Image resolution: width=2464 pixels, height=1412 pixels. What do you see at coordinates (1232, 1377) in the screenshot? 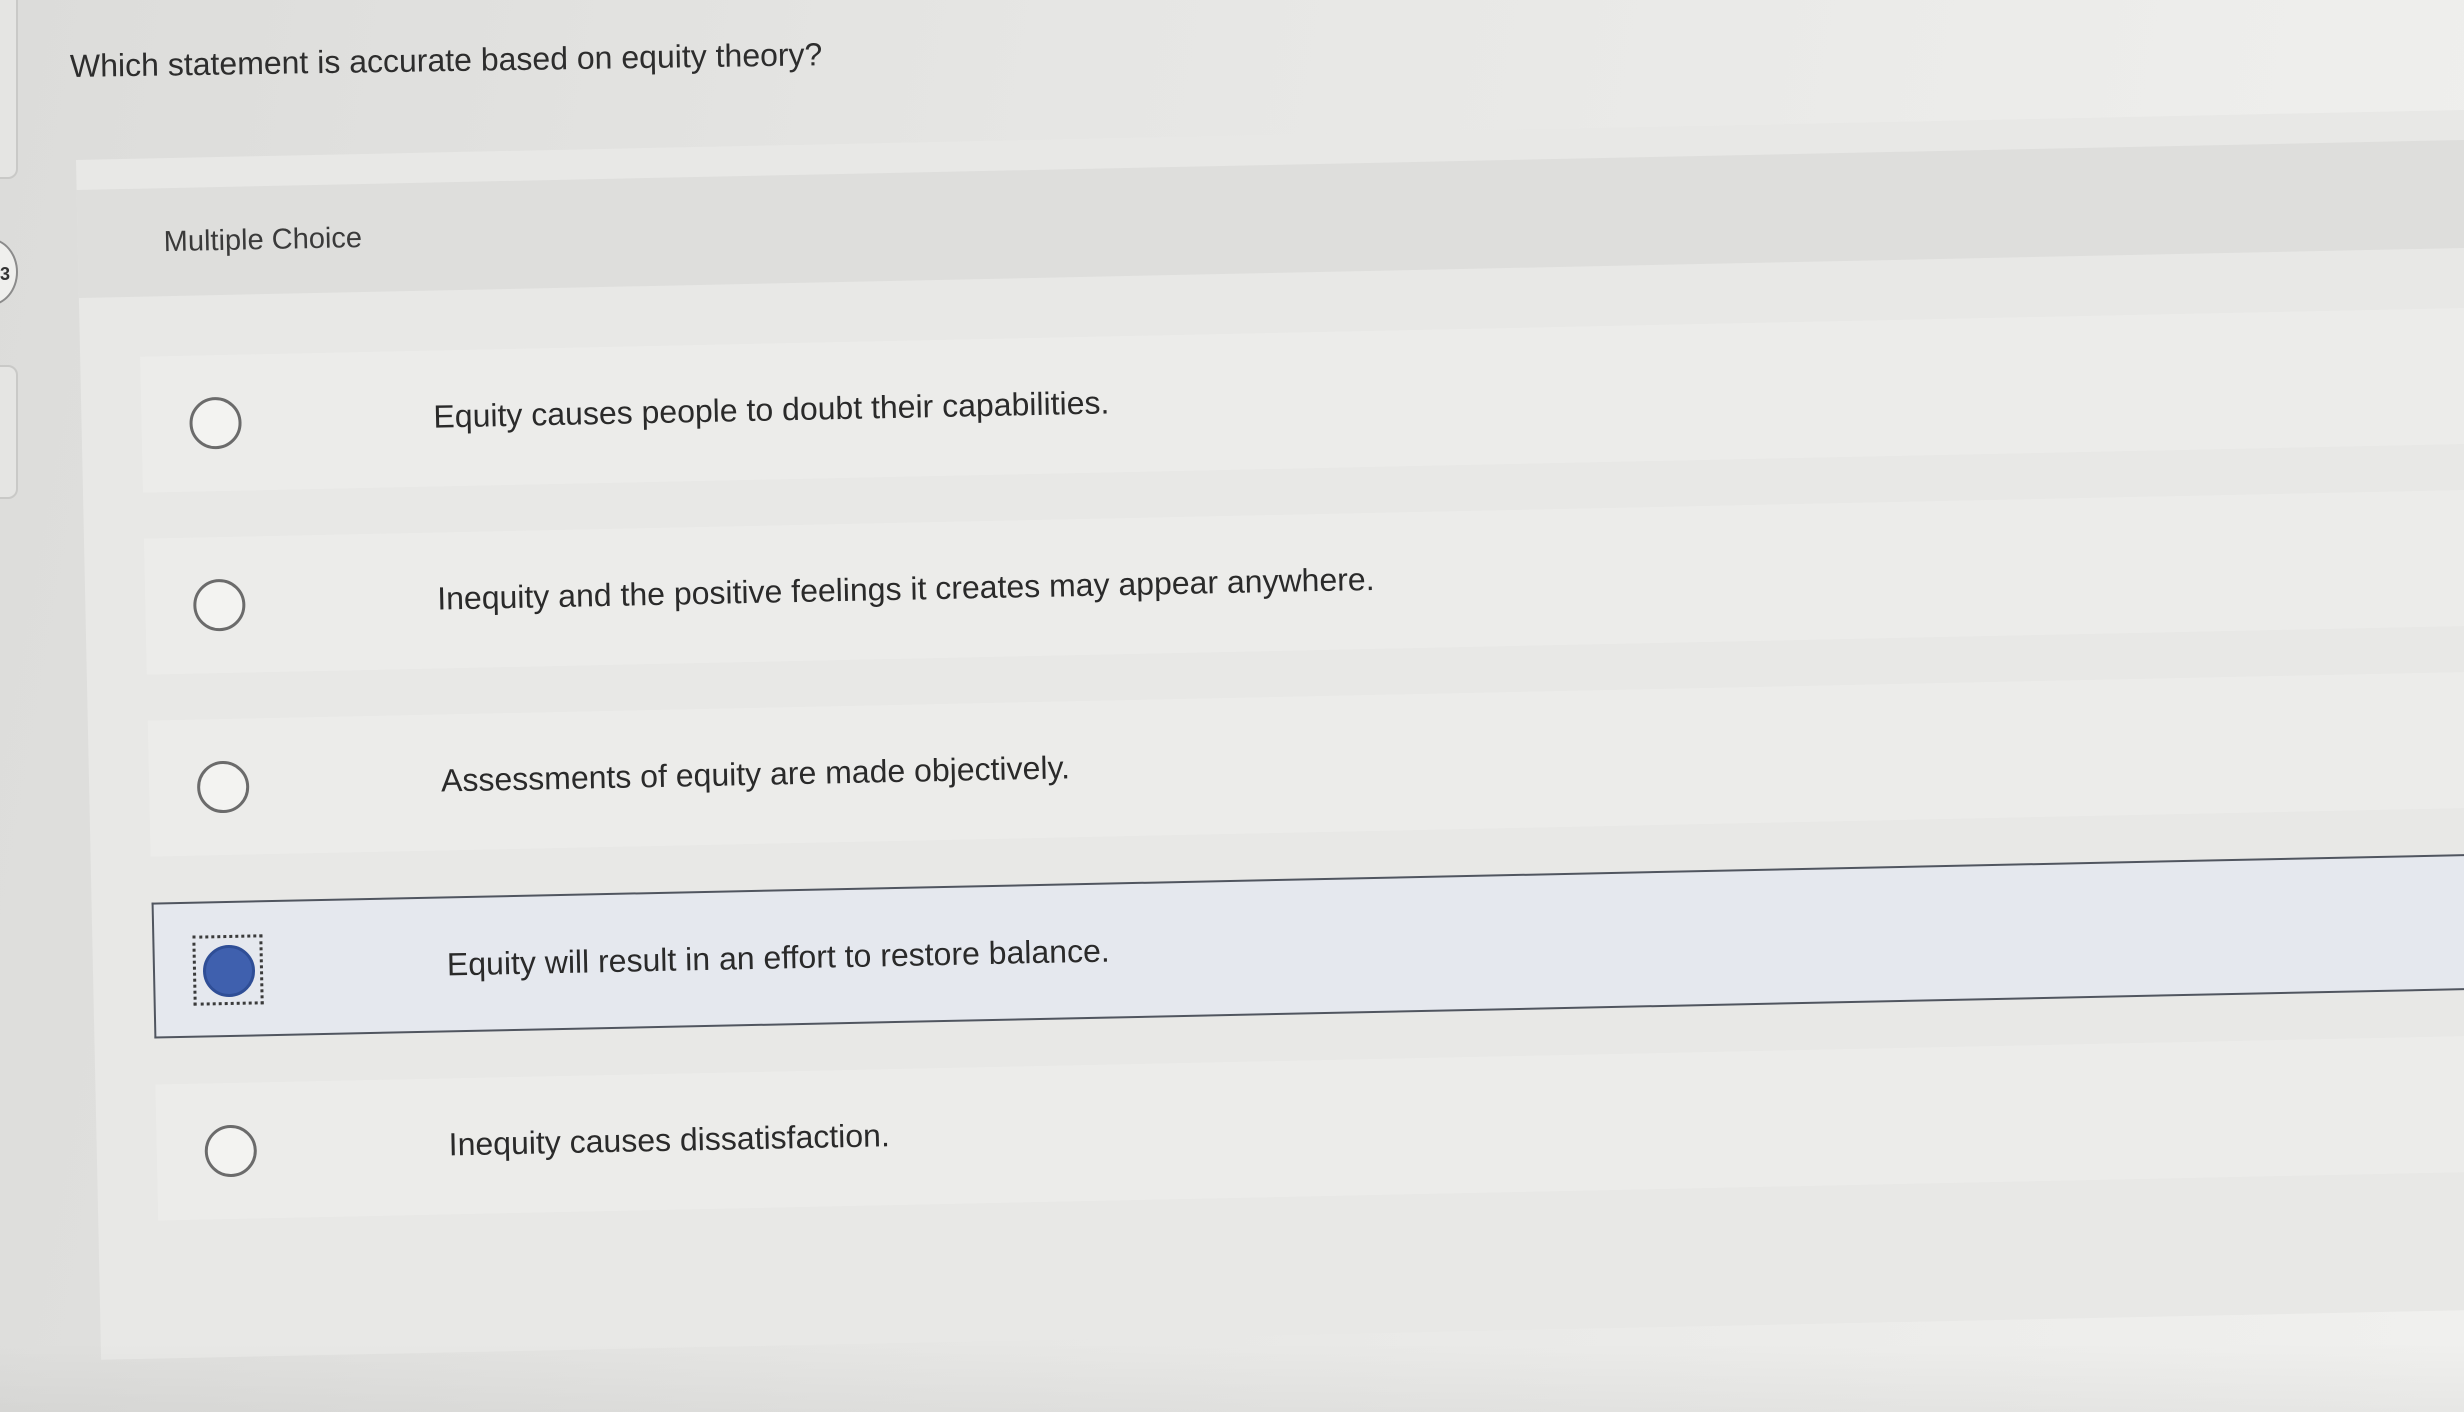
I see `screen-shadow` at bounding box center [1232, 1377].